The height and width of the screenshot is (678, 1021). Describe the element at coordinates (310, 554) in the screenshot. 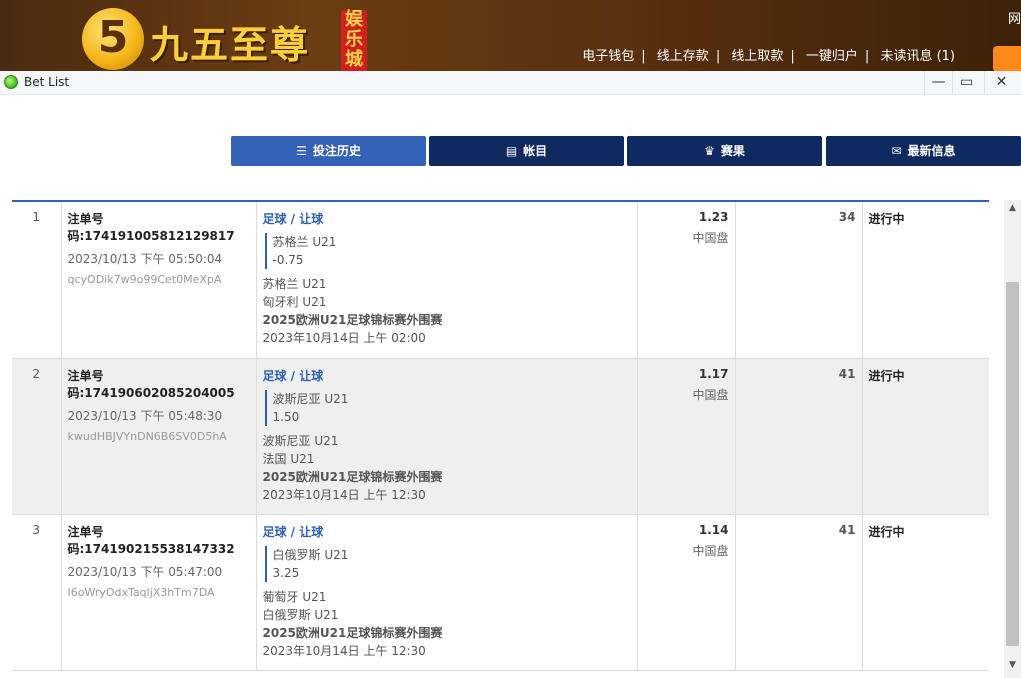

I see `selection-name: 白俄罗斯 U21` at that location.